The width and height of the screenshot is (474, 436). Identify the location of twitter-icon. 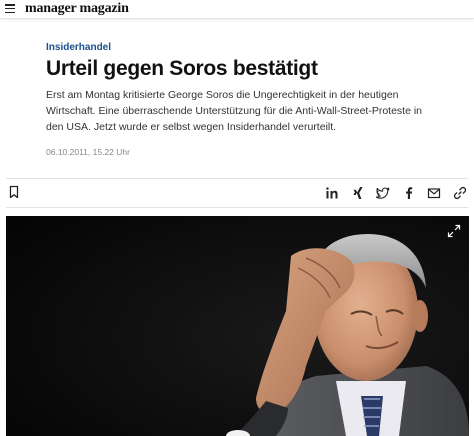
(383, 193).